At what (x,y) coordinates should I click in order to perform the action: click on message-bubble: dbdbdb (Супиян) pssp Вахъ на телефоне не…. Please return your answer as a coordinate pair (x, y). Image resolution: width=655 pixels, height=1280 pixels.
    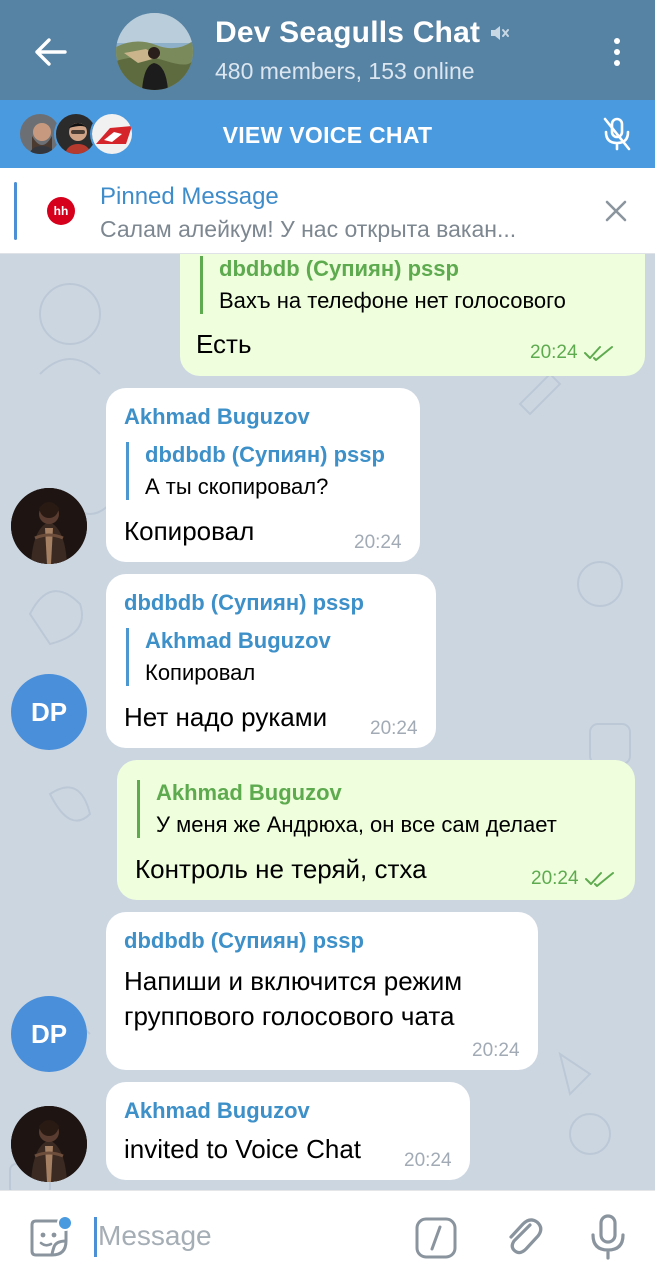
    Looking at the image, I should click on (412, 315).